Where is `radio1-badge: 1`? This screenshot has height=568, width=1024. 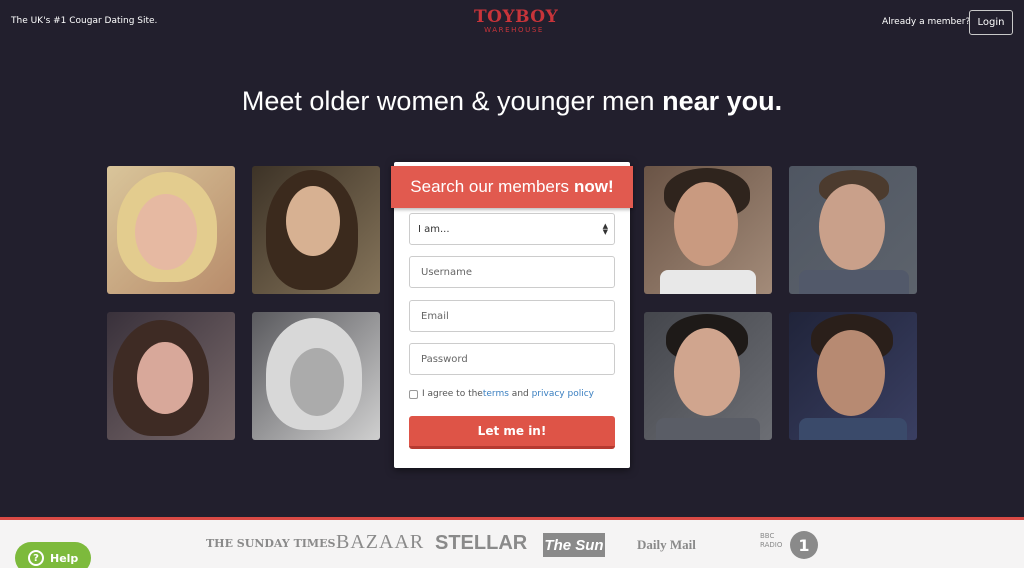 radio1-badge: 1 is located at coordinates (804, 545).